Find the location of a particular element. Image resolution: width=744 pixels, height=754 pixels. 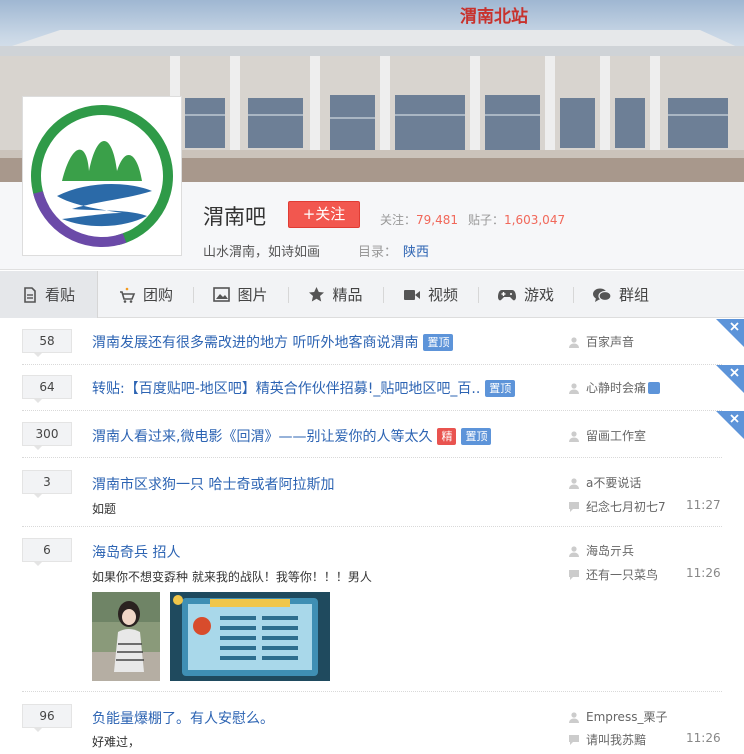

reply-count: 300 is located at coordinates (47, 436).